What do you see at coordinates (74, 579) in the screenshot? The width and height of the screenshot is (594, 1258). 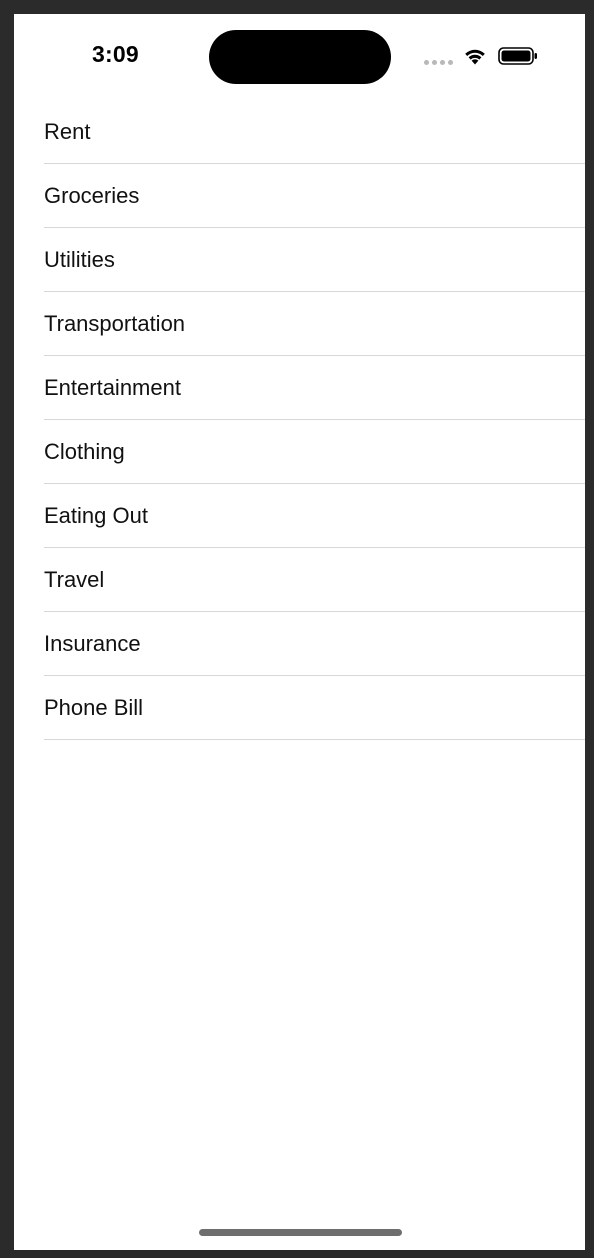 I see `list-item-label: Travel` at bounding box center [74, 579].